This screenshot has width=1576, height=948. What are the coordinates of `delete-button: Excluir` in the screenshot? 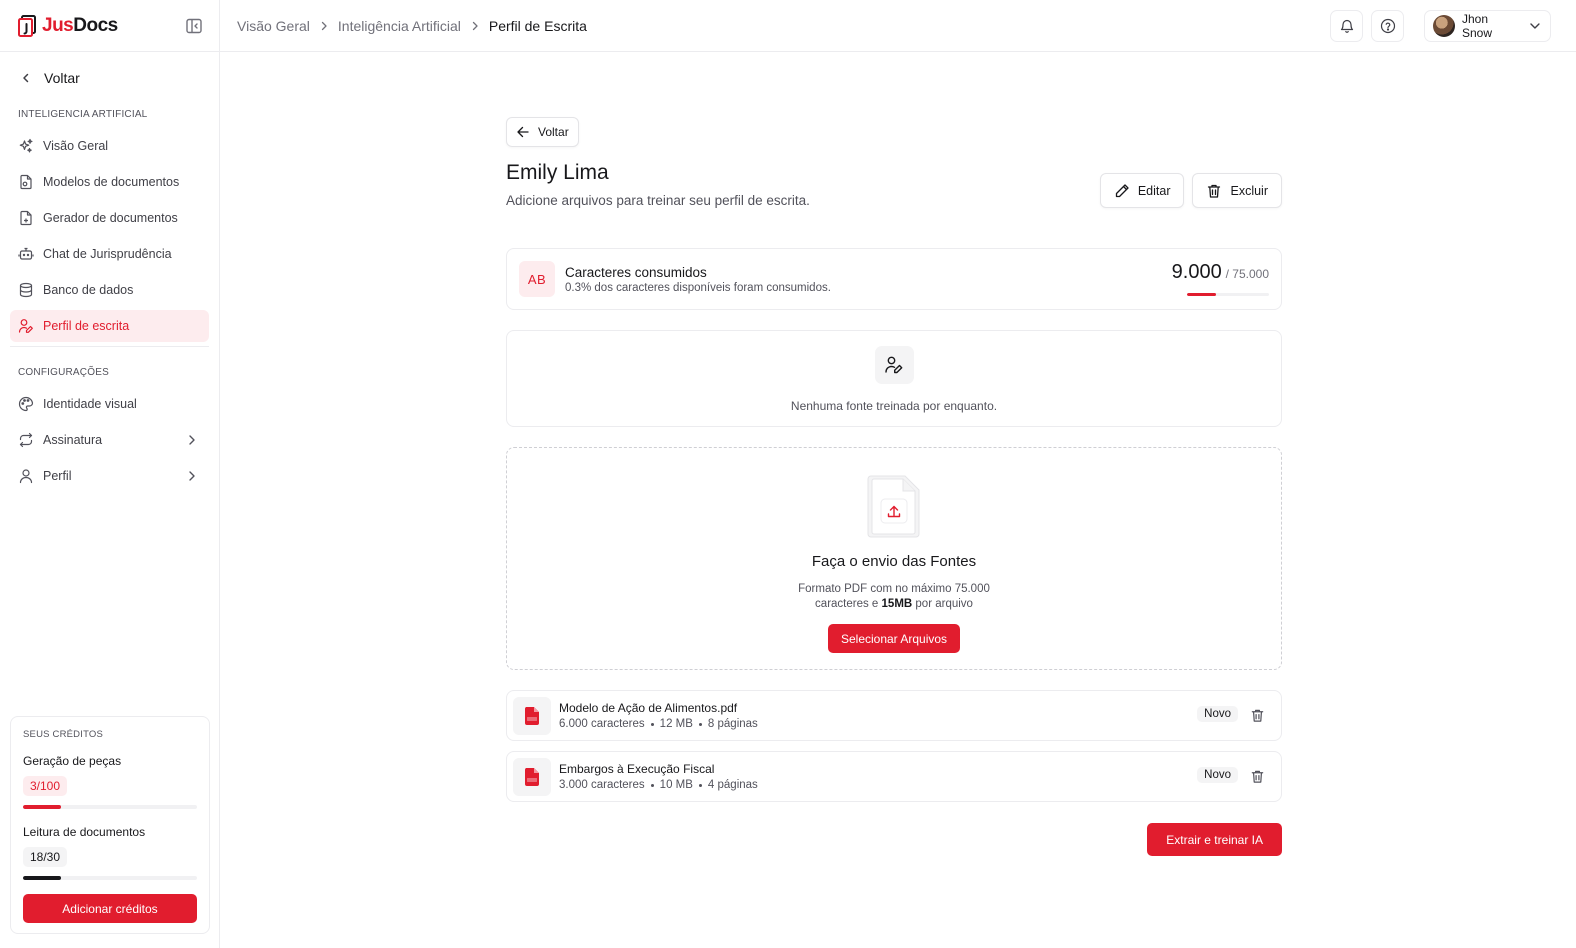 It's located at (1237, 190).